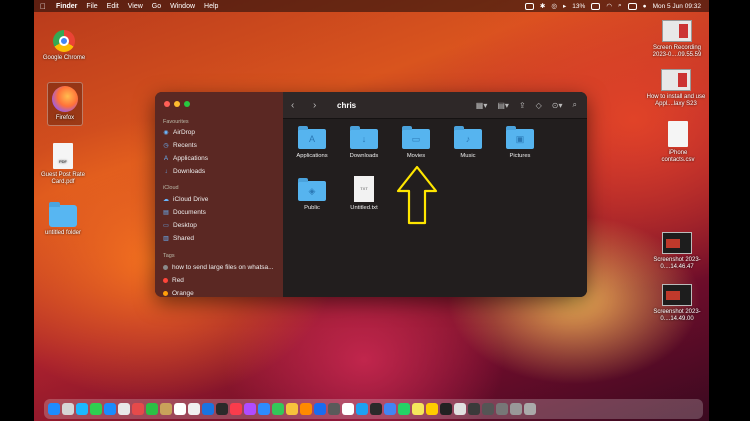 The width and height of the screenshot is (750, 421). What do you see at coordinates (503, 105) in the screenshot?
I see `group-icon: ▤▾` at bounding box center [503, 105].